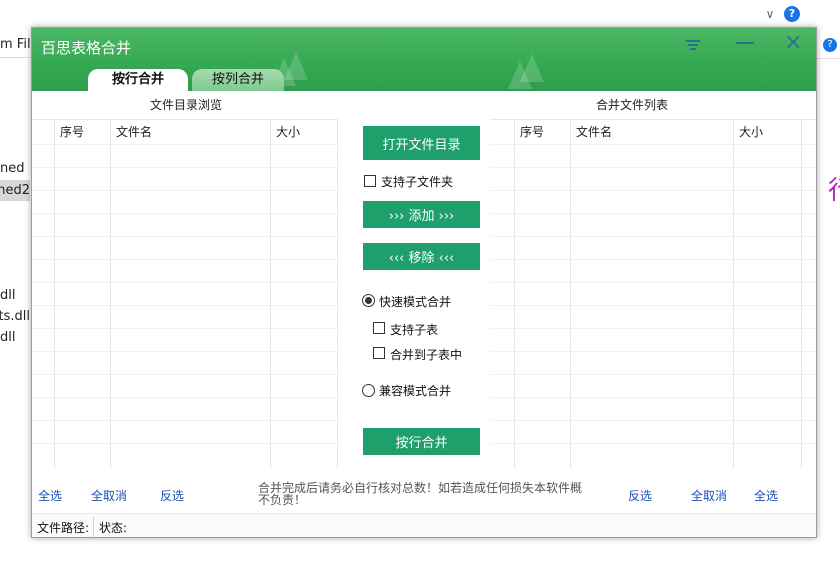 This screenshot has height=562, width=840. What do you see at coordinates (421, 143) in the screenshot?
I see `open-directory-button: 打开文件目录` at bounding box center [421, 143].